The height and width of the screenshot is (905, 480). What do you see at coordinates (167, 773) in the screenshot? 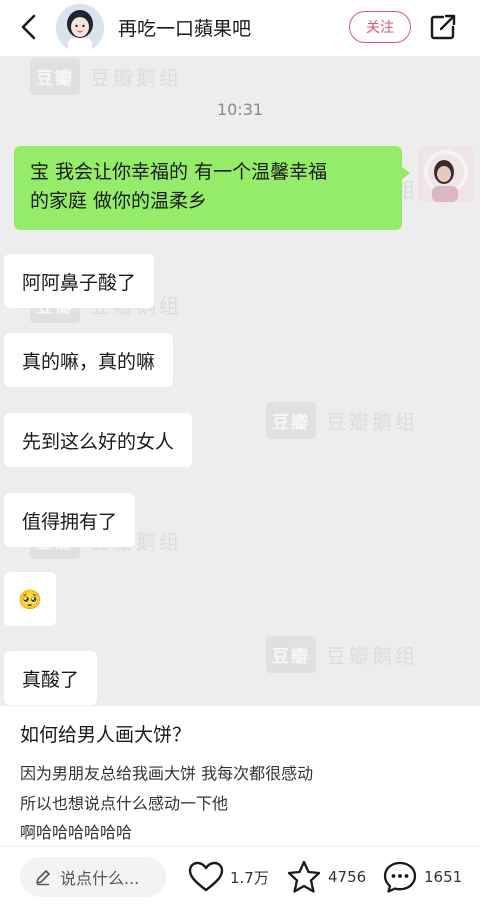
I see `post-body-line: 因为男朋友总给我画大饼 我每次都很感动` at bounding box center [167, 773].